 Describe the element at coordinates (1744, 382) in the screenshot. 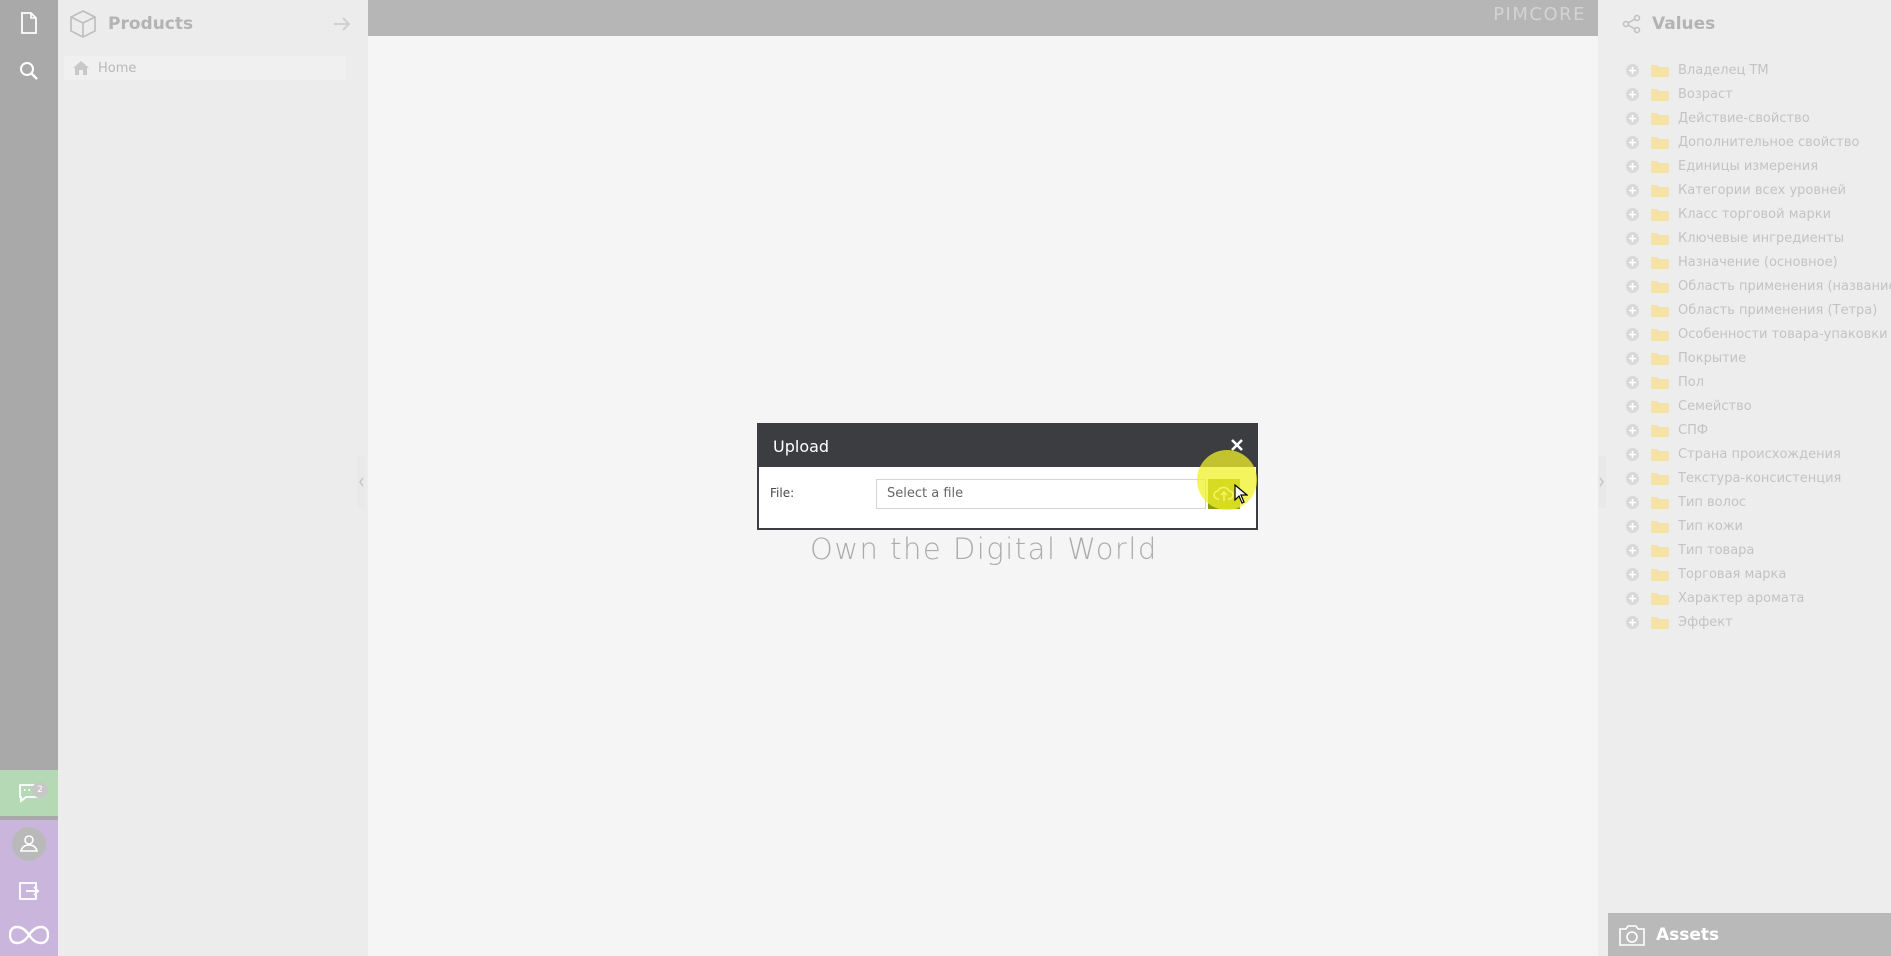

I see `list-item: Пол` at that location.